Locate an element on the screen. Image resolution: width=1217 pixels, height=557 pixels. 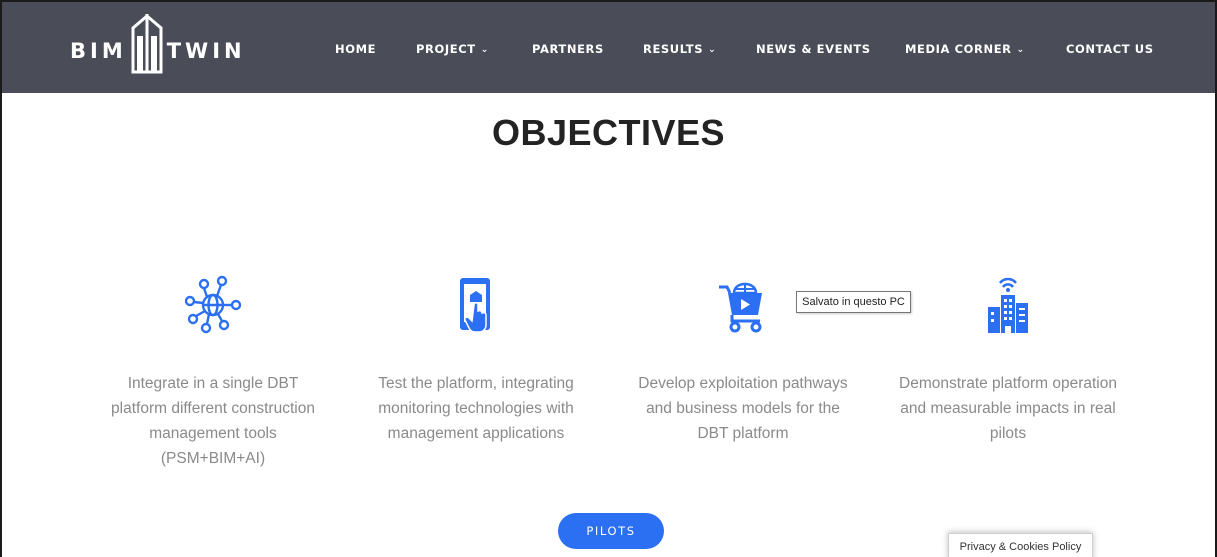
nav-item-media-corner: MEDIA CORNER ⌄ is located at coordinates (965, 49).